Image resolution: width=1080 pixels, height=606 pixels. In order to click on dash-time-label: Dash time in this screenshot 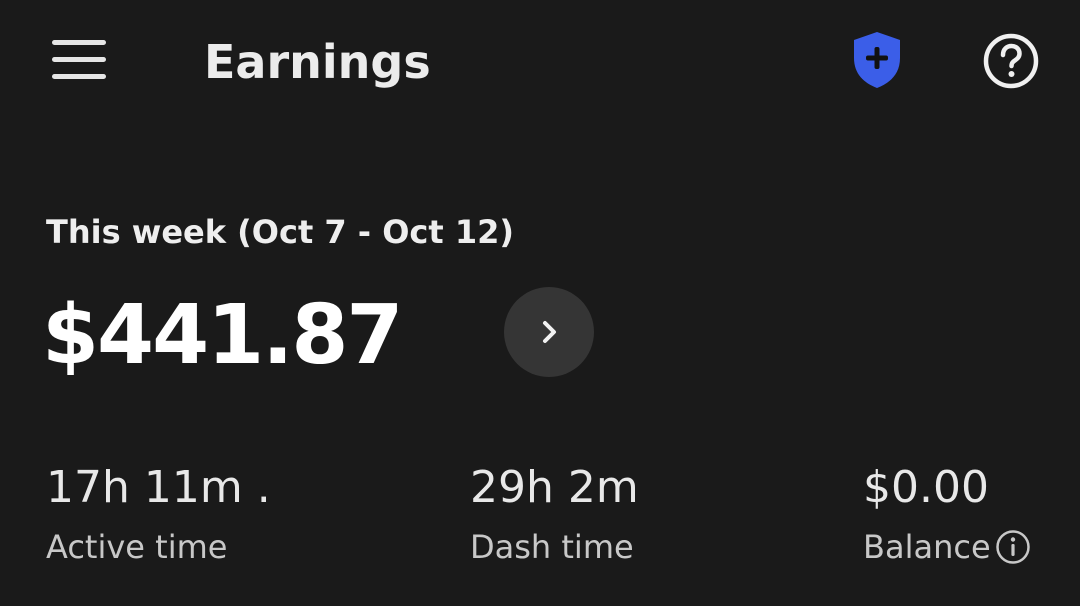, I will do `click(554, 547)`.